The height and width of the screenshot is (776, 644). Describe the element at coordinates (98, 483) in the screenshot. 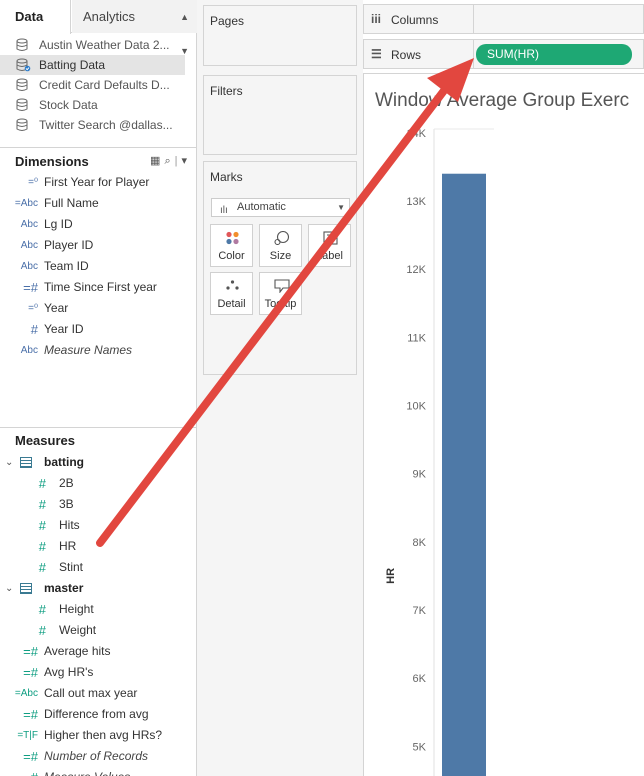

I see `measure-2b: #2B` at that location.